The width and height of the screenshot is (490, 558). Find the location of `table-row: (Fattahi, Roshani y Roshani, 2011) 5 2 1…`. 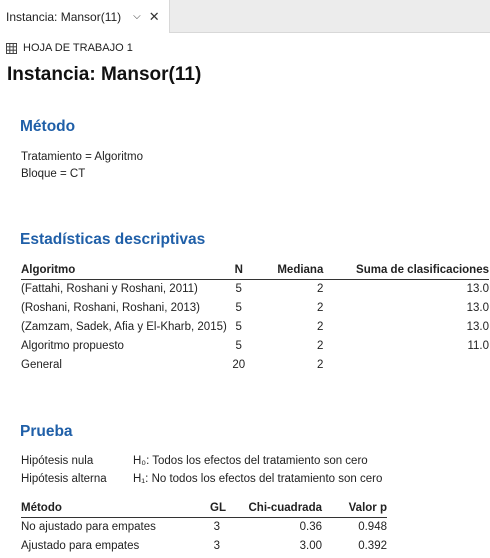

table-row: (Fattahi, Roshani y Roshani, 2011) 5 2 1… is located at coordinates (255, 288).